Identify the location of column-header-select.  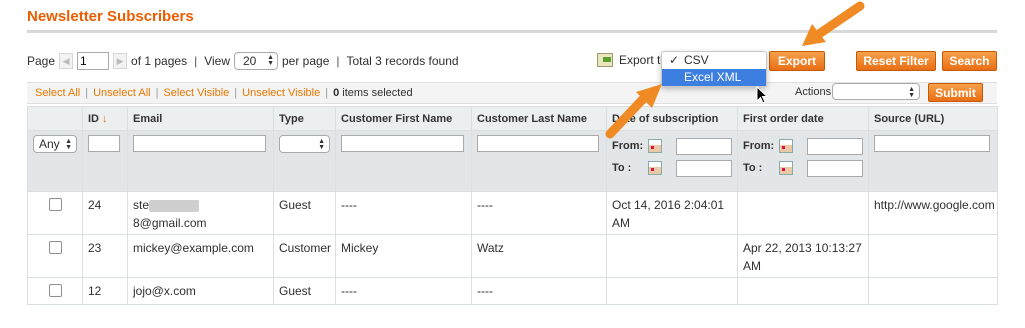
(55, 118).